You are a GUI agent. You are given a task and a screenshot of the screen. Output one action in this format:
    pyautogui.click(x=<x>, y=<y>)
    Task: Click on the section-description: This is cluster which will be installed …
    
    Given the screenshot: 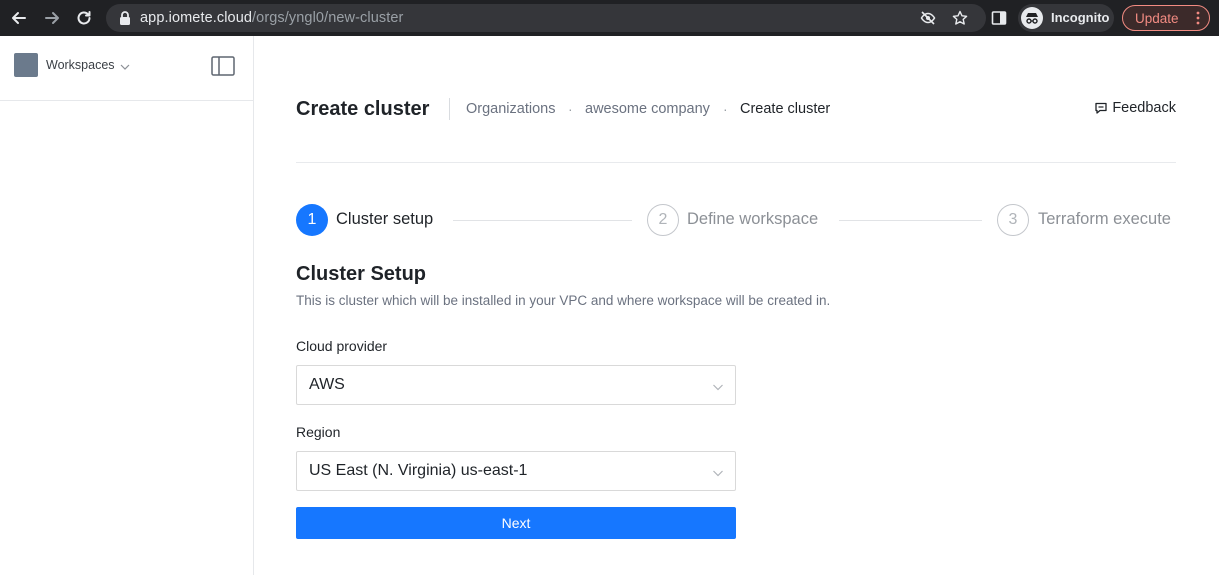 What is the action you would take?
    pyautogui.click(x=563, y=300)
    